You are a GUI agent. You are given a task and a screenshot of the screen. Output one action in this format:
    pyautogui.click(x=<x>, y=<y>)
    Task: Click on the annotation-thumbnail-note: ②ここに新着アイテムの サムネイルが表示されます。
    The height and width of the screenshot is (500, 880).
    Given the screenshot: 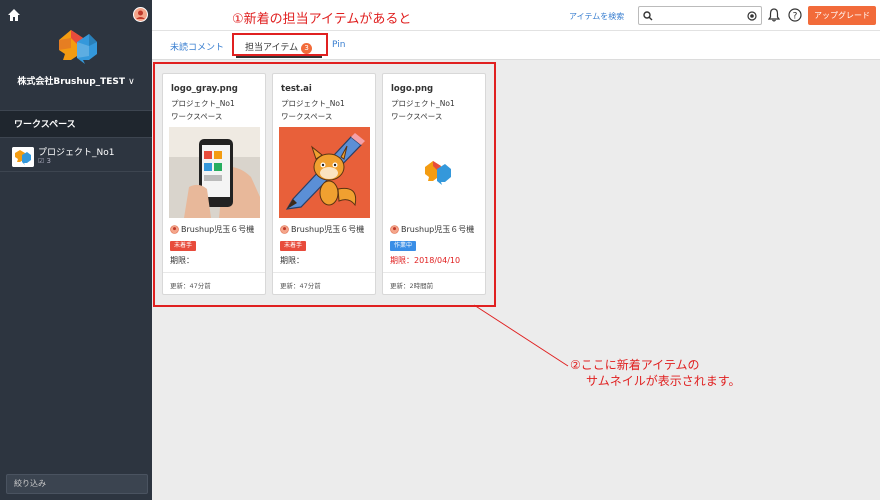 What is the action you would take?
    pyautogui.click(x=655, y=373)
    